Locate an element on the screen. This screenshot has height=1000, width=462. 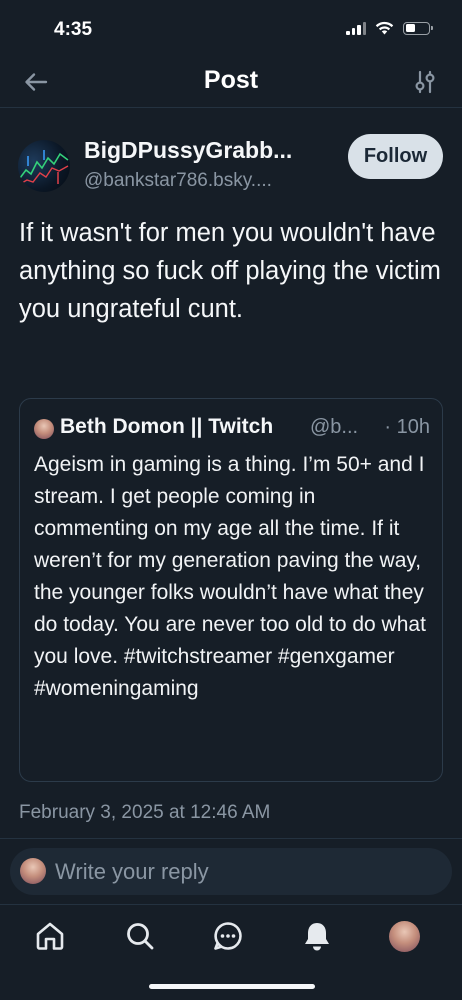
tab-profile-avatar is located at coordinates (404, 936).